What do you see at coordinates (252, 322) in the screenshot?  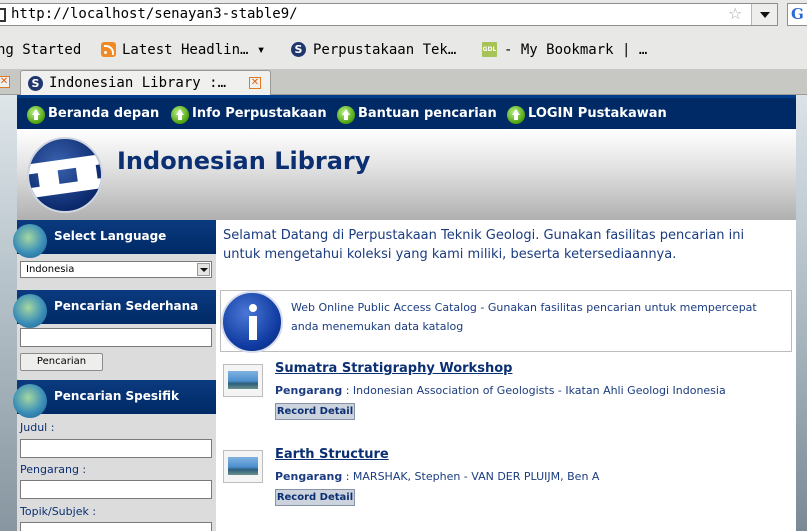 I see `info-icon` at bounding box center [252, 322].